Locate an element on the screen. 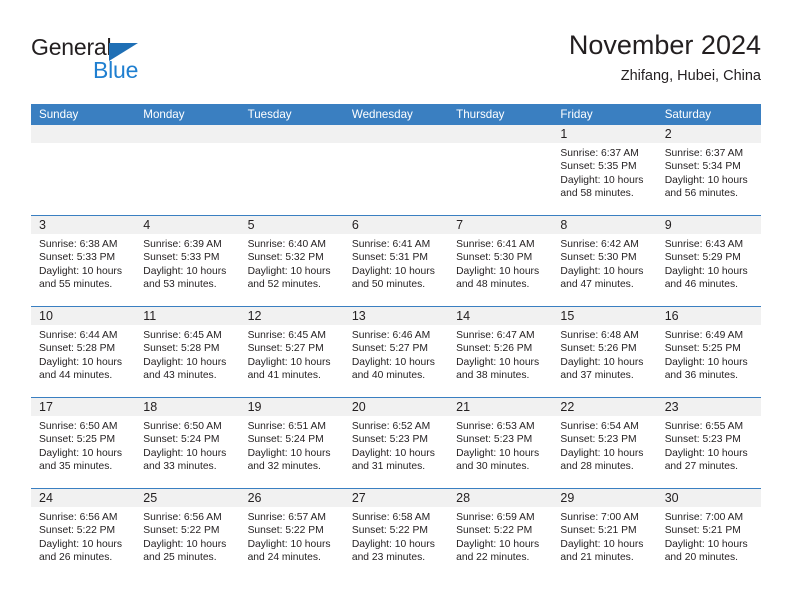 The image size is (792, 612). sunset-text: Sunset: 5:23 PM is located at coordinates (702, 440).